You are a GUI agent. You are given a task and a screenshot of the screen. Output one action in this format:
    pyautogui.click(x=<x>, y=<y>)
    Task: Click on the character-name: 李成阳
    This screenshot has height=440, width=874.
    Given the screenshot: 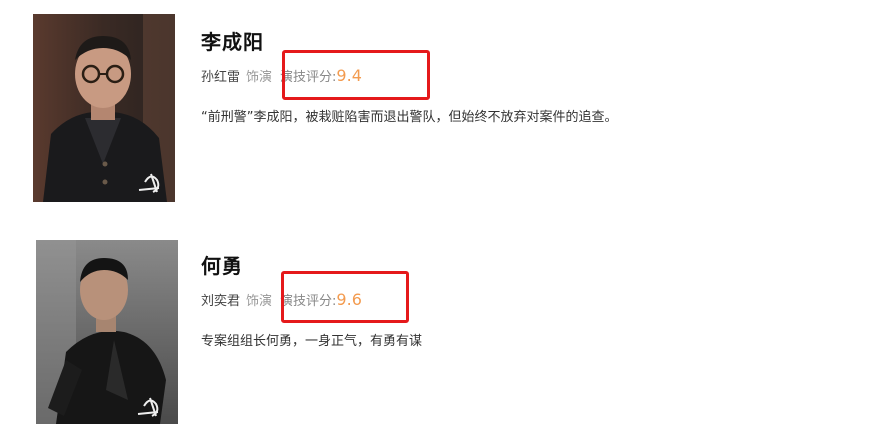 What is the action you would take?
    pyautogui.click(x=232, y=40)
    